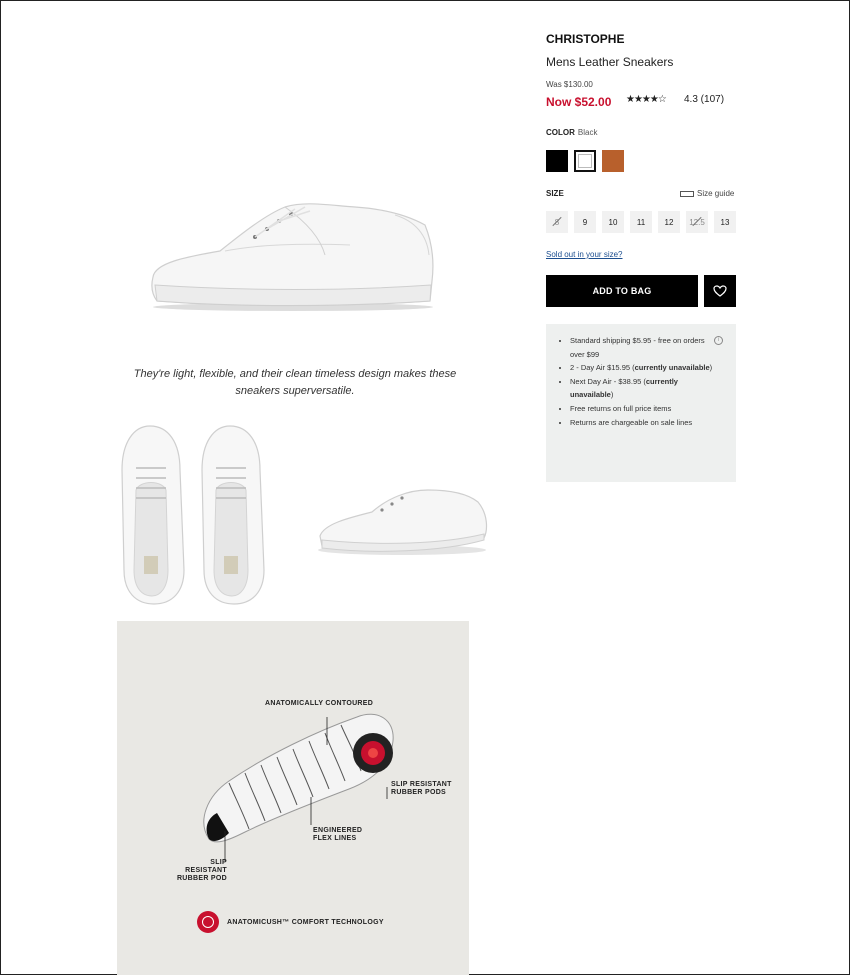 Image resolution: width=850 pixels, height=975 pixels. What do you see at coordinates (579, 102) in the screenshot?
I see `now-price: Now $52.00` at bounding box center [579, 102].